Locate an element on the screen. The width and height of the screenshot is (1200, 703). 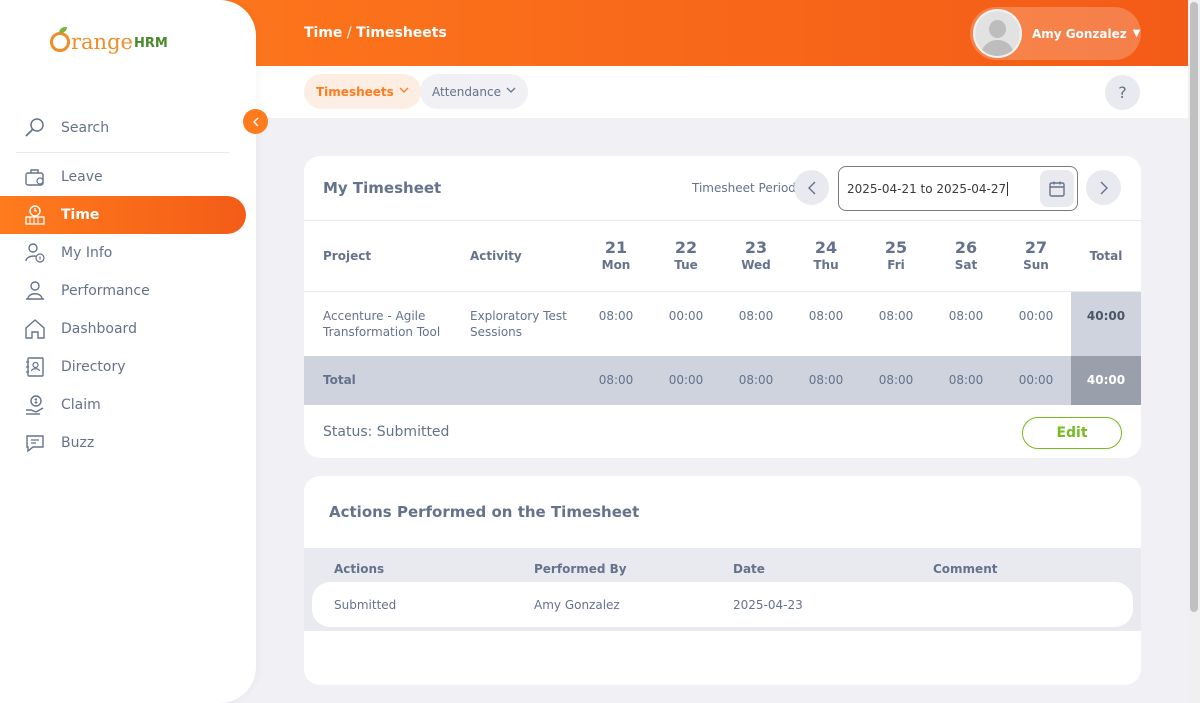
tab-timesheets-label: Timesheets is located at coordinates (355, 91).